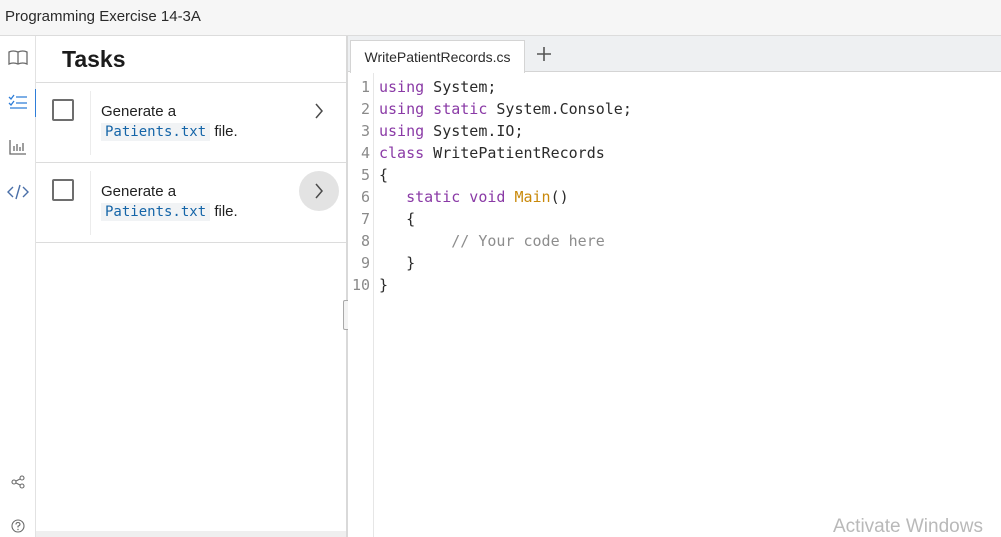 The image size is (1001, 537). I want to click on code-line: using static System.Console;, so click(505, 109).